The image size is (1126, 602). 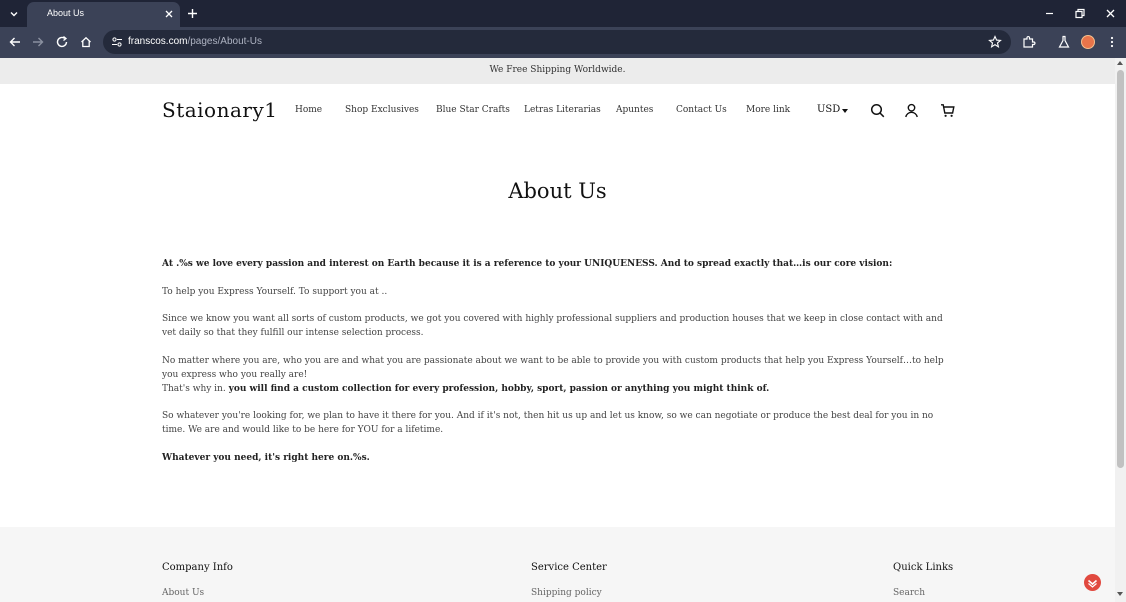 What do you see at coordinates (1064, 42) in the screenshot?
I see `labs-icon` at bounding box center [1064, 42].